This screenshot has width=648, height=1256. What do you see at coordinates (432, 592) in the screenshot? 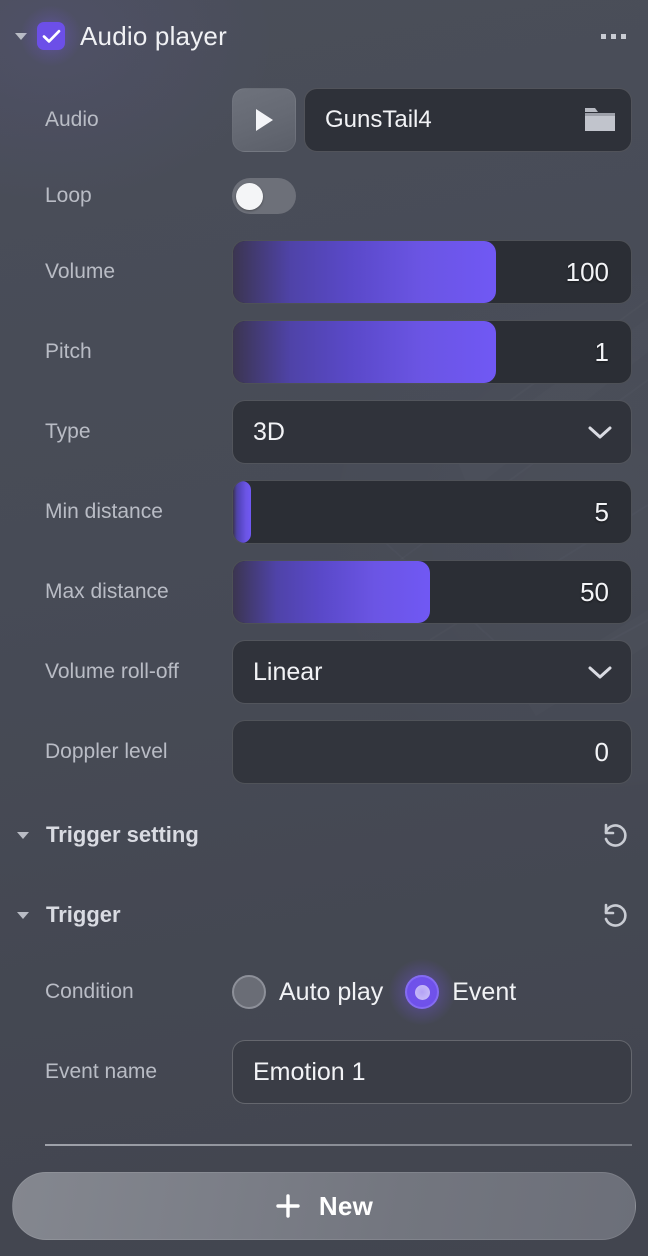
I see `max-distance-slider: 50` at bounding box center [432, 592].